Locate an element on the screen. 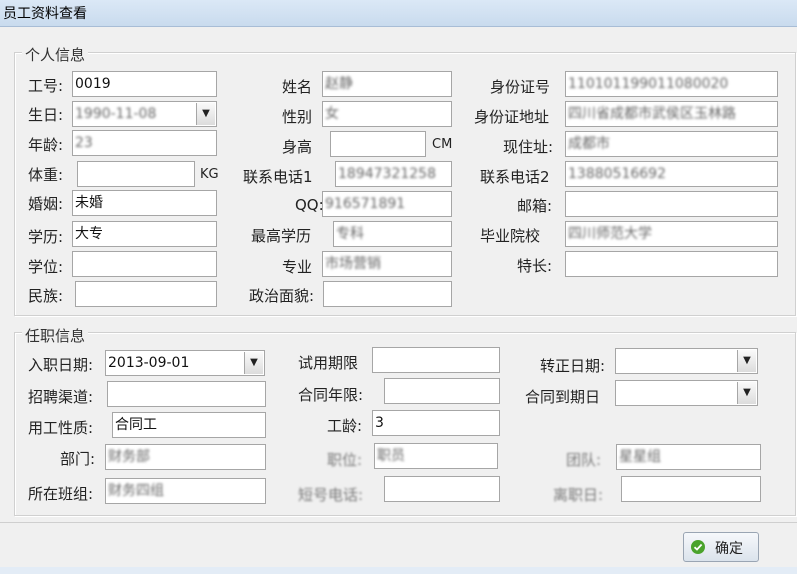 Image resolution: width=797 pixels, height=574 pixels. major-label: 专业 is located at coordinates (297, 267).